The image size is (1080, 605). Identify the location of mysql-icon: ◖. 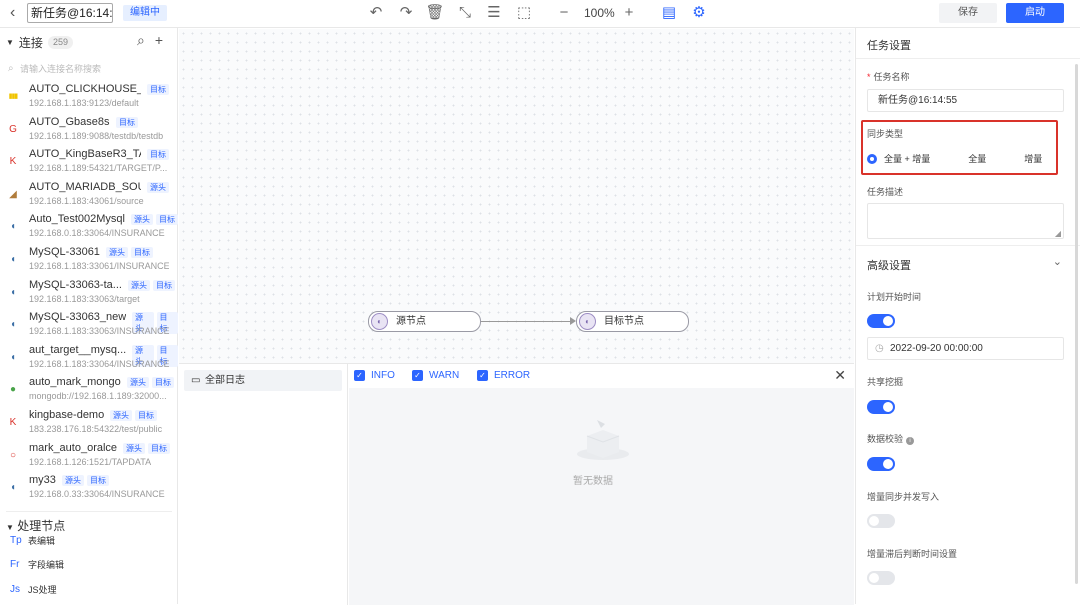
(13, 292).